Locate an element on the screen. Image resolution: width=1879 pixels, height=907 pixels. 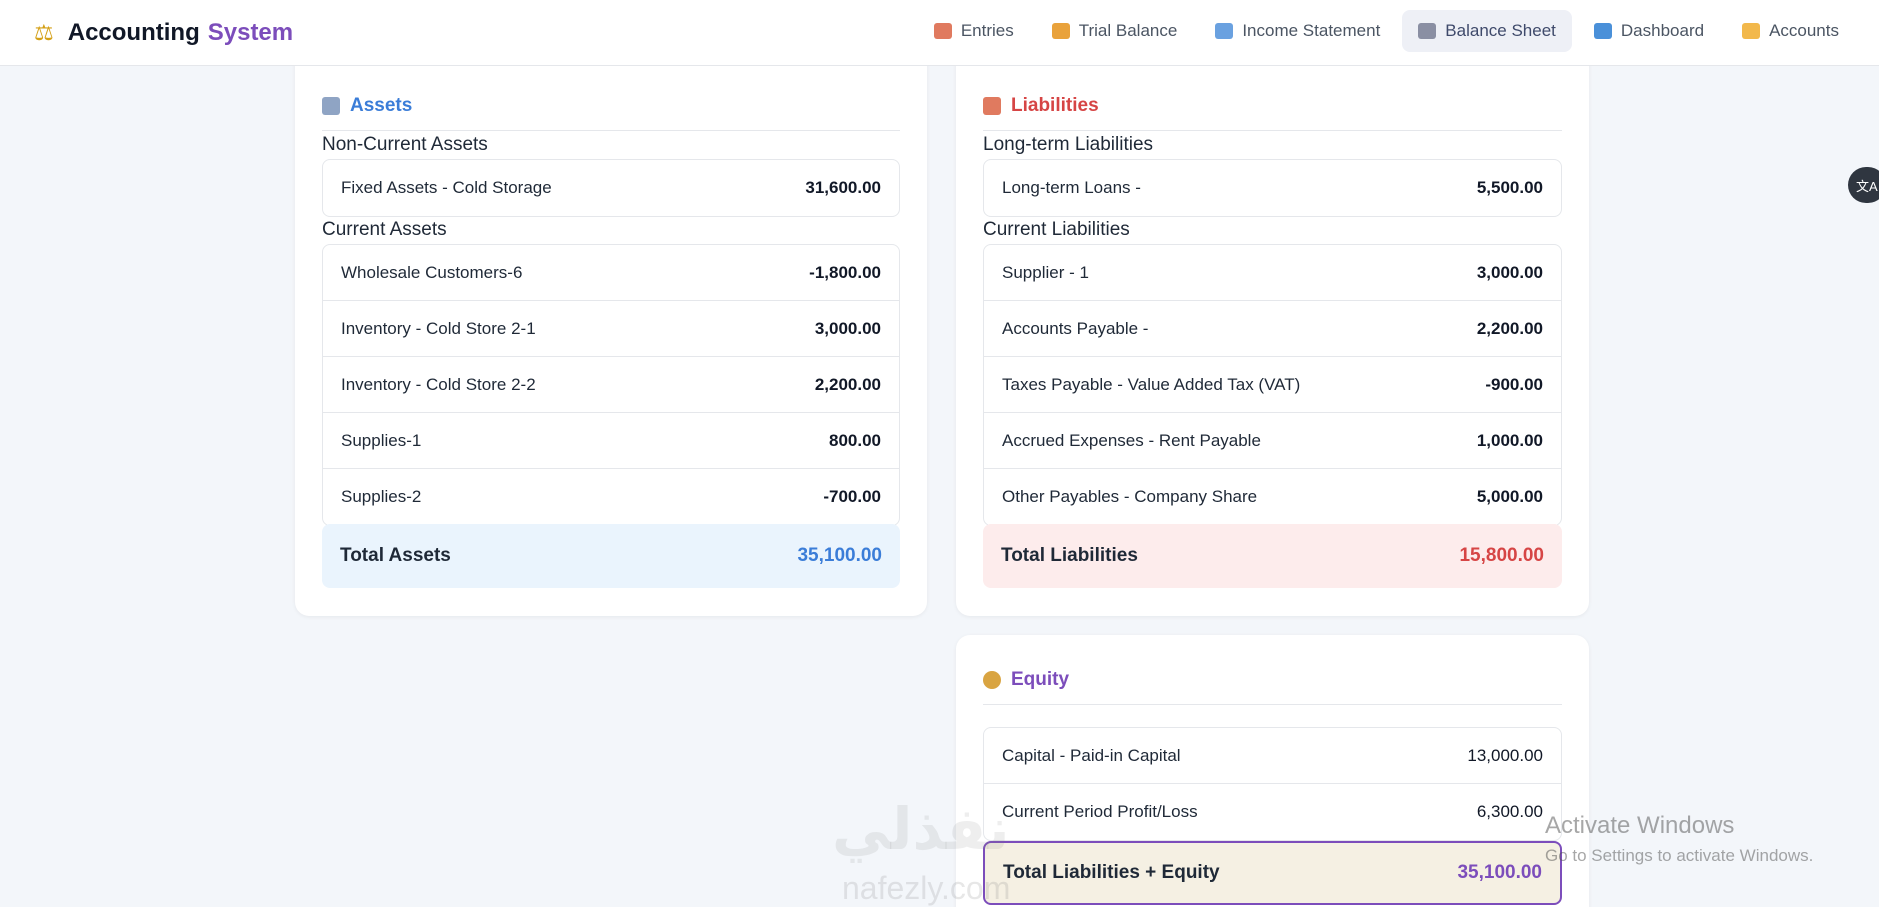
account-name: Taxes Payable - Value Added Tax (VAT) is located at coordinates (1151, 384).